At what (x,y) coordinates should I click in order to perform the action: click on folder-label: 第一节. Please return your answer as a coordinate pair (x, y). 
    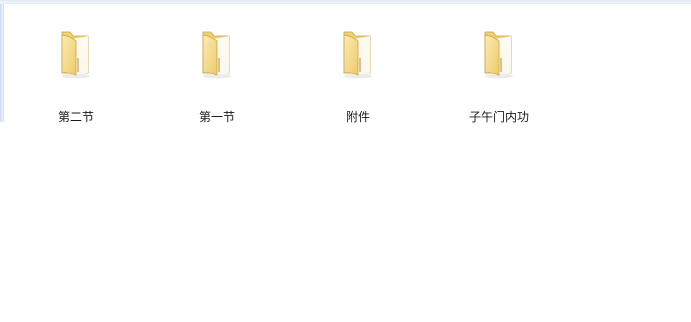
    Looking at the image, I should click on (216, 117).